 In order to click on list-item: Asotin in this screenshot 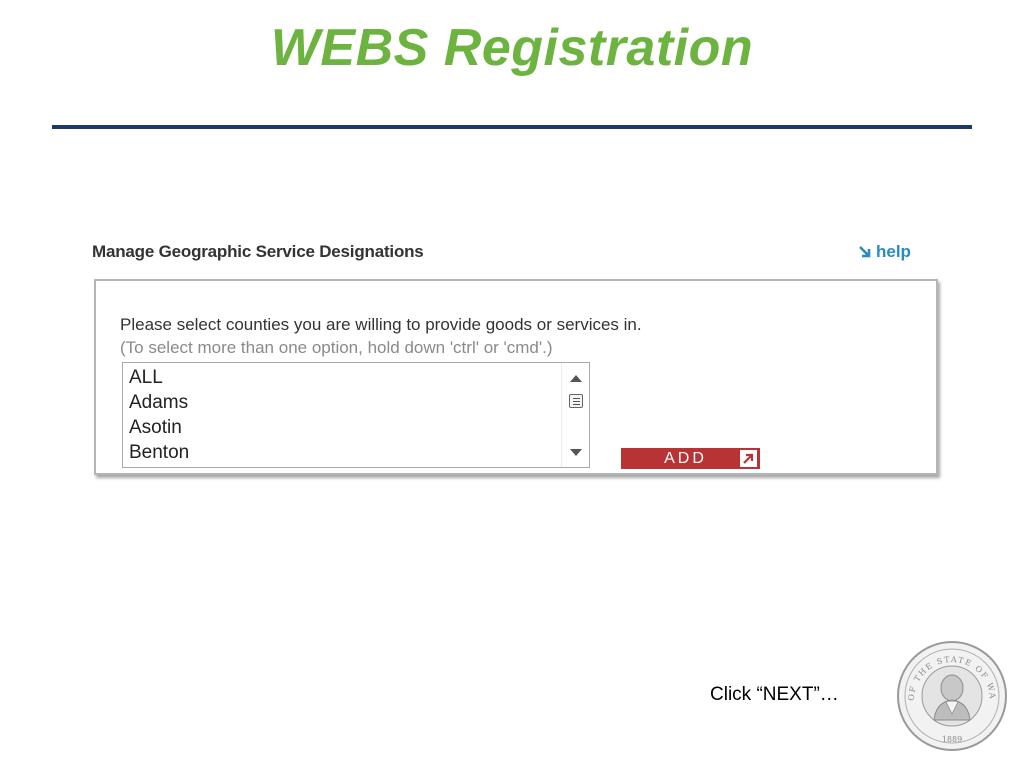, I will do `click(155, 428)`.